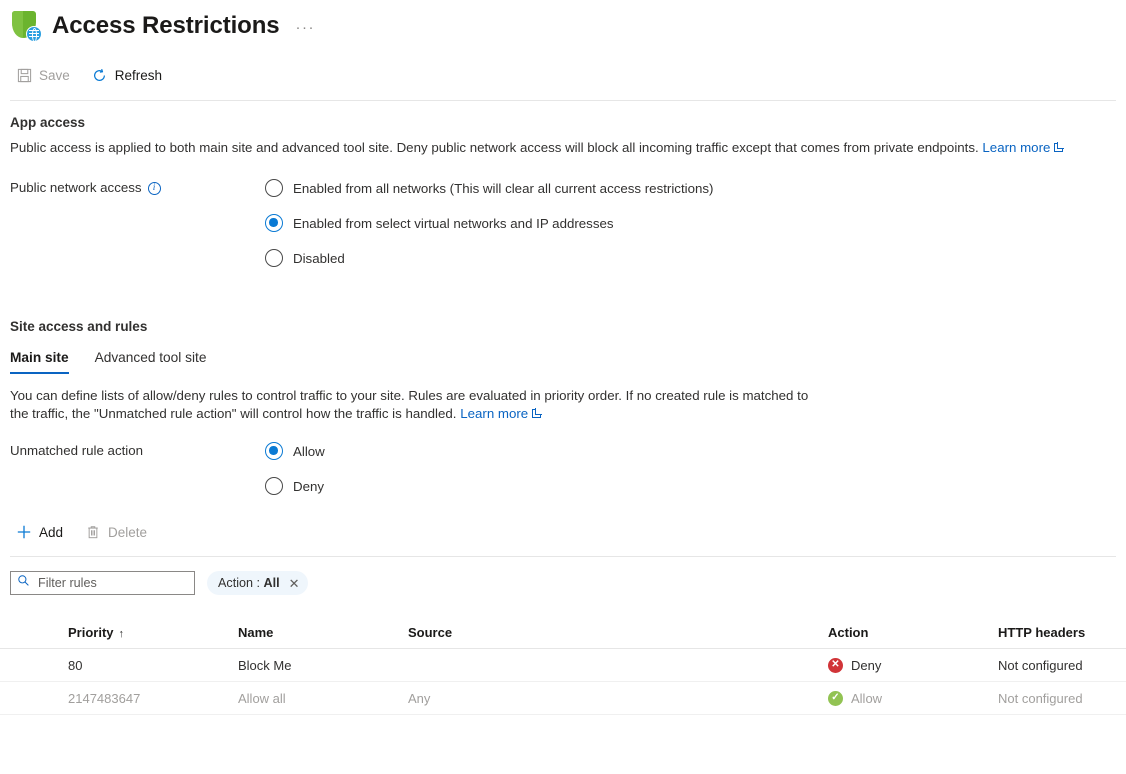 The height and width of the screenshot is (774, 1126). I want to click on save-icon, so click(24, 75).